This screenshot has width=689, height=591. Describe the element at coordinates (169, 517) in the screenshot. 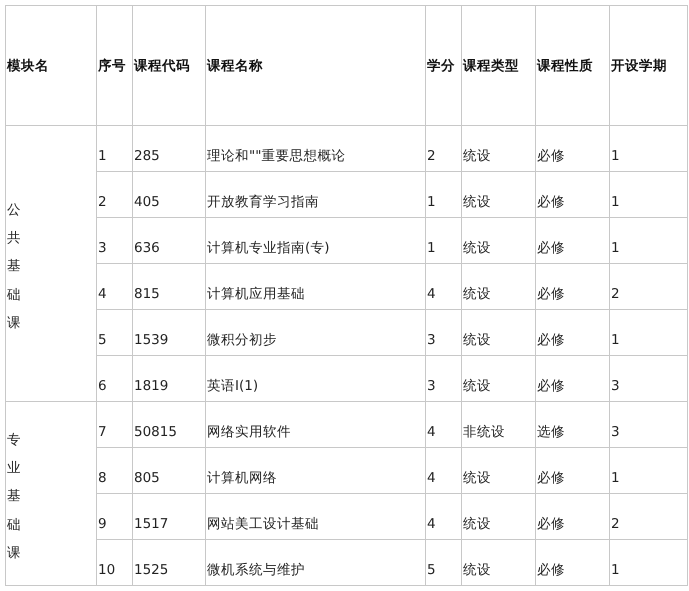

I see `course-code: 1517` at that location.